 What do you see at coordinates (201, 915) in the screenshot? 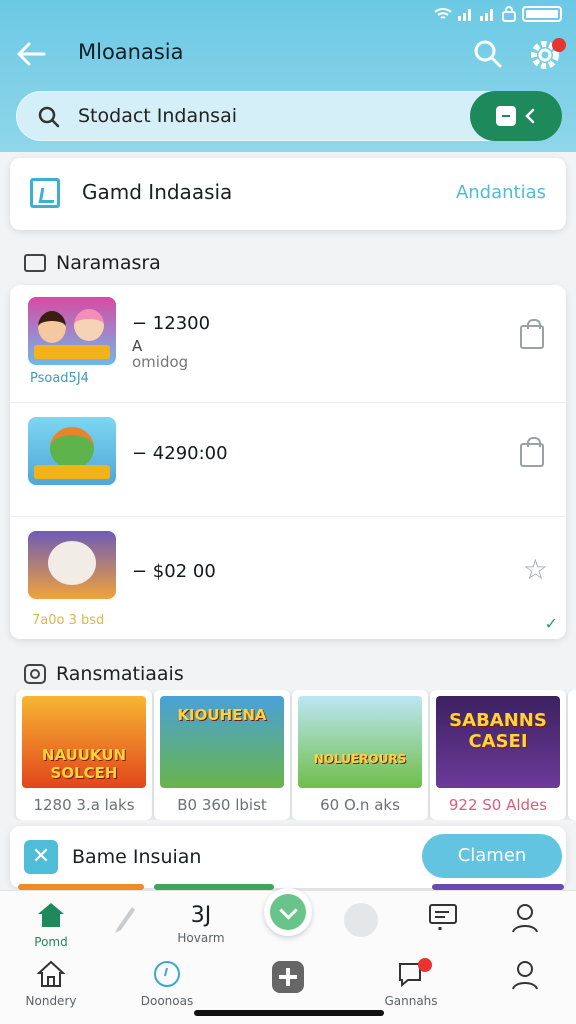
I see `count-value: 3J` at bounding box center [201, 915].